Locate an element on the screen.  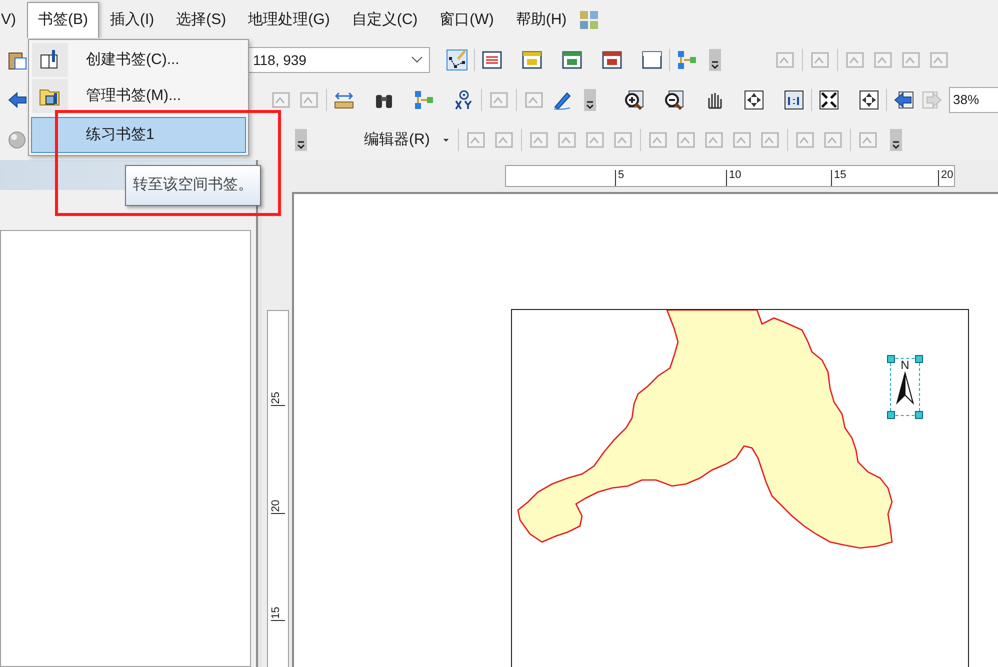
previous-extent-icon is located at coordinates (904, 100).